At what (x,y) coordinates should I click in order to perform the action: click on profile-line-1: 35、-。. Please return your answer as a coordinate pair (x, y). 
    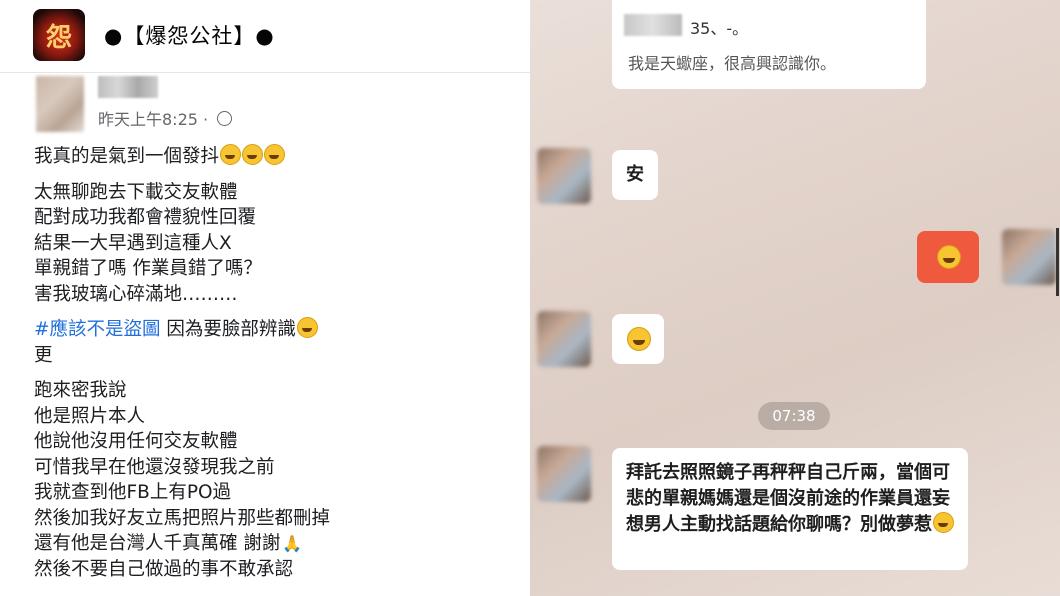
    Looking at the image, I should click on (719, 28).